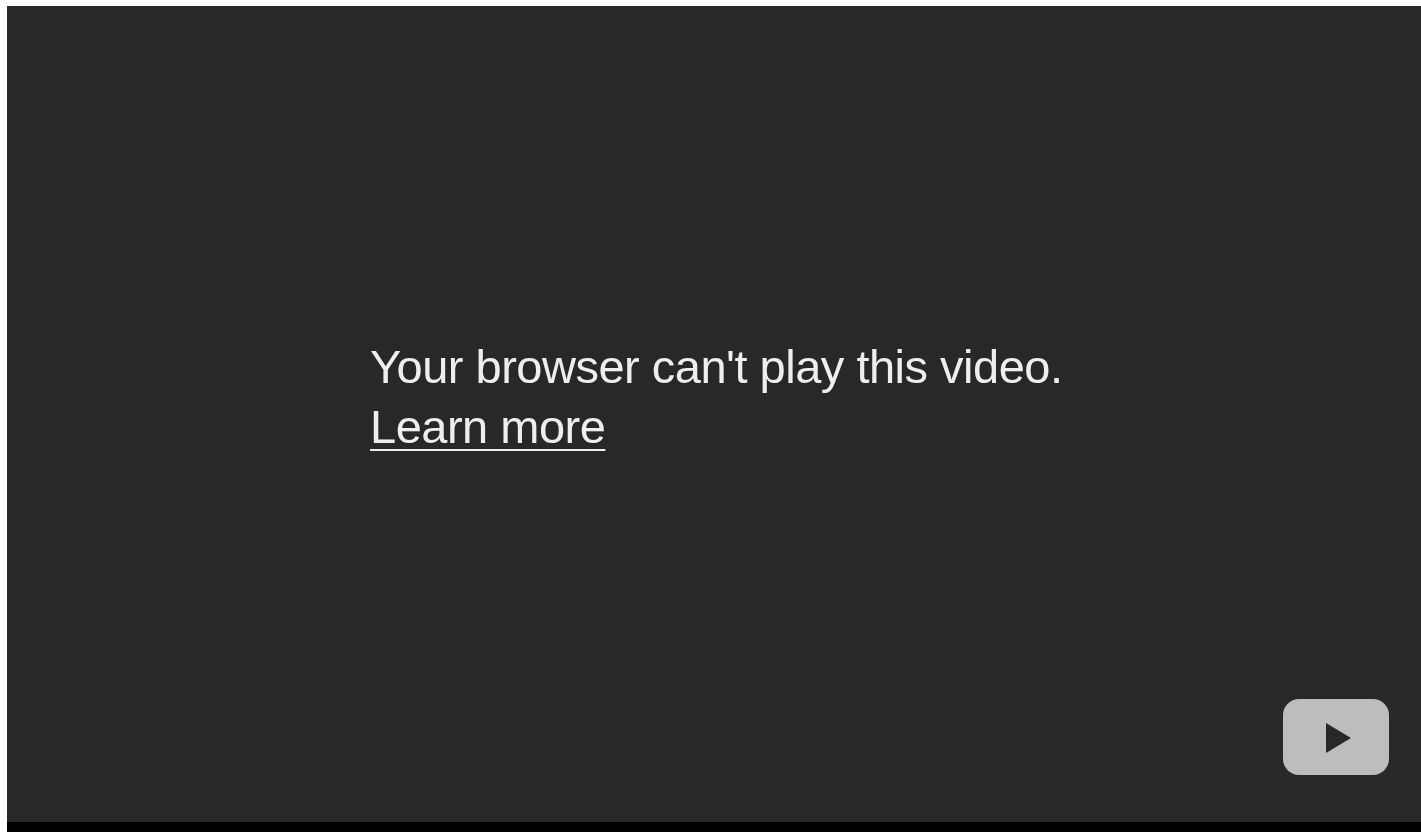 The height and width of the screenshot is (832, 1421). What do you see at coordinates (488, 427) in the screenshot?
I see `learn-more-link: Learn more` at bounding box center [488, 427].